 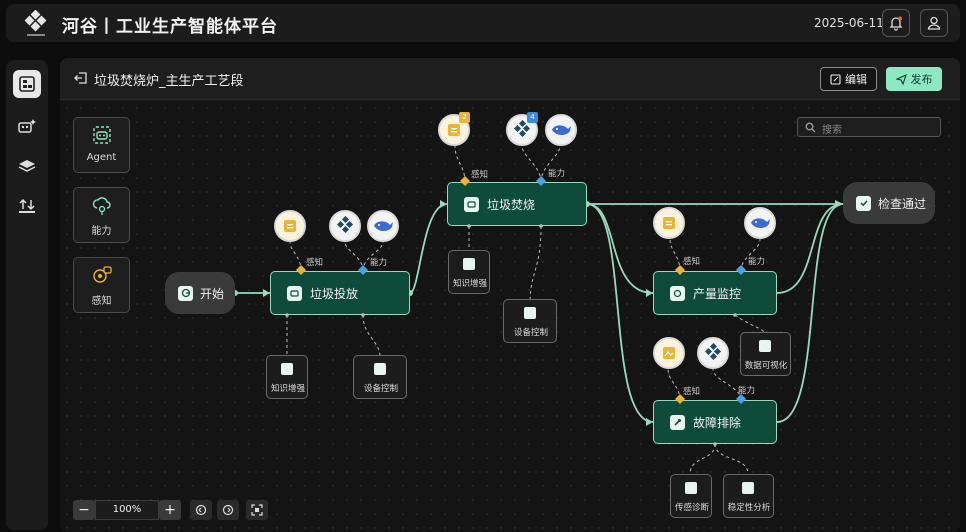 What do you see at coordinates (921, 79) in the screenshot?
I see `publish-button-label: 发布` at bounding box center [921, 79].